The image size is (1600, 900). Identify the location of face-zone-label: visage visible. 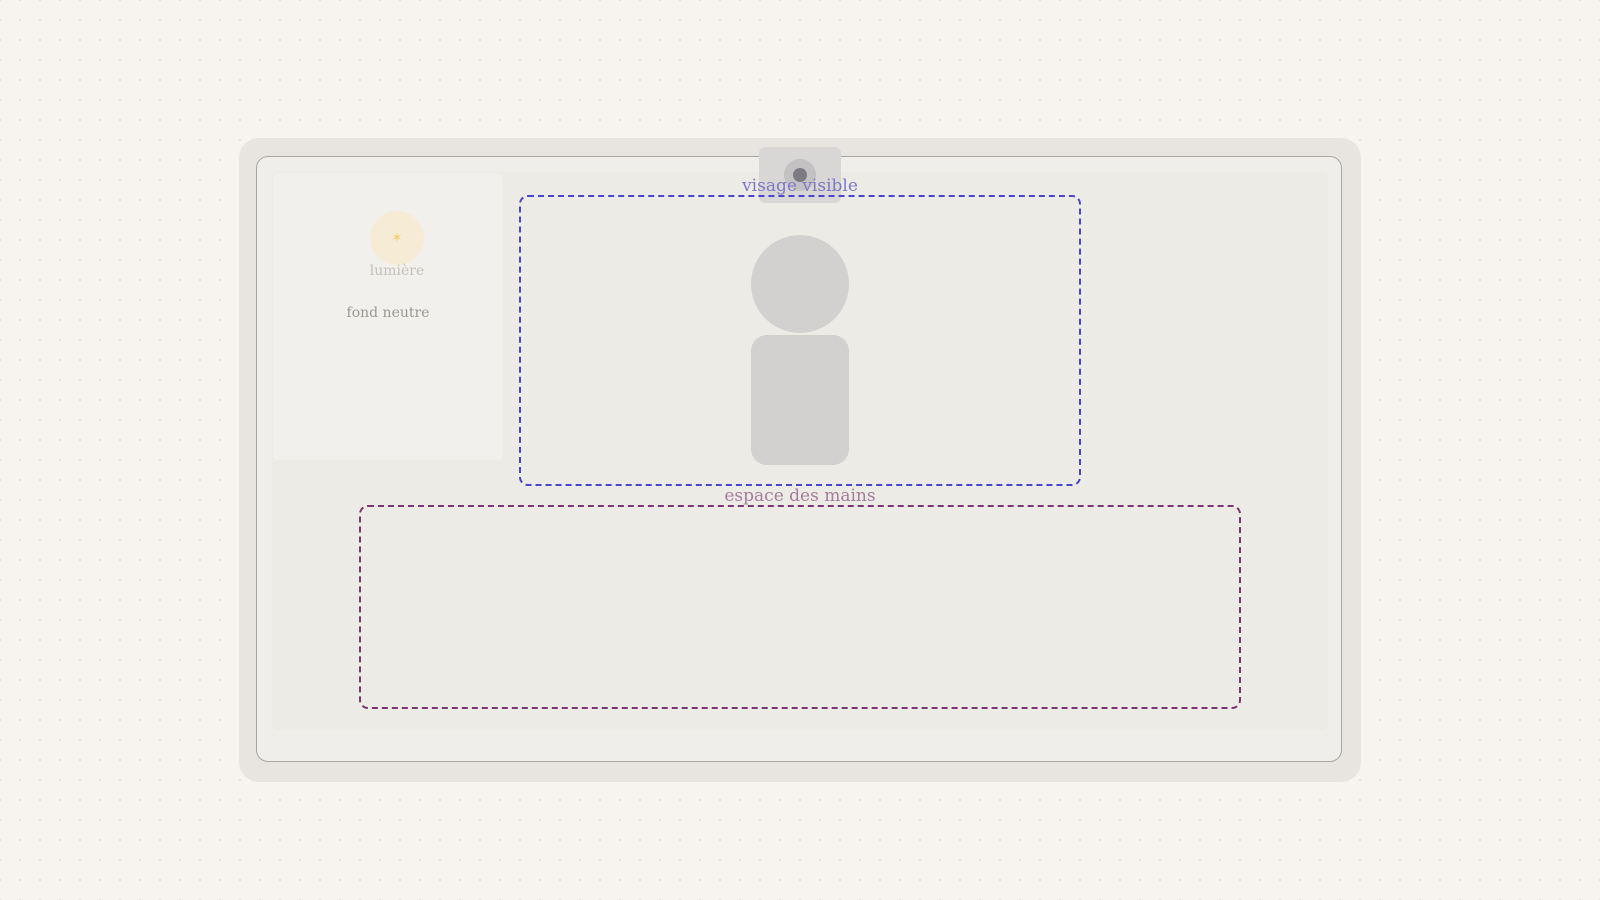
(800, 186).